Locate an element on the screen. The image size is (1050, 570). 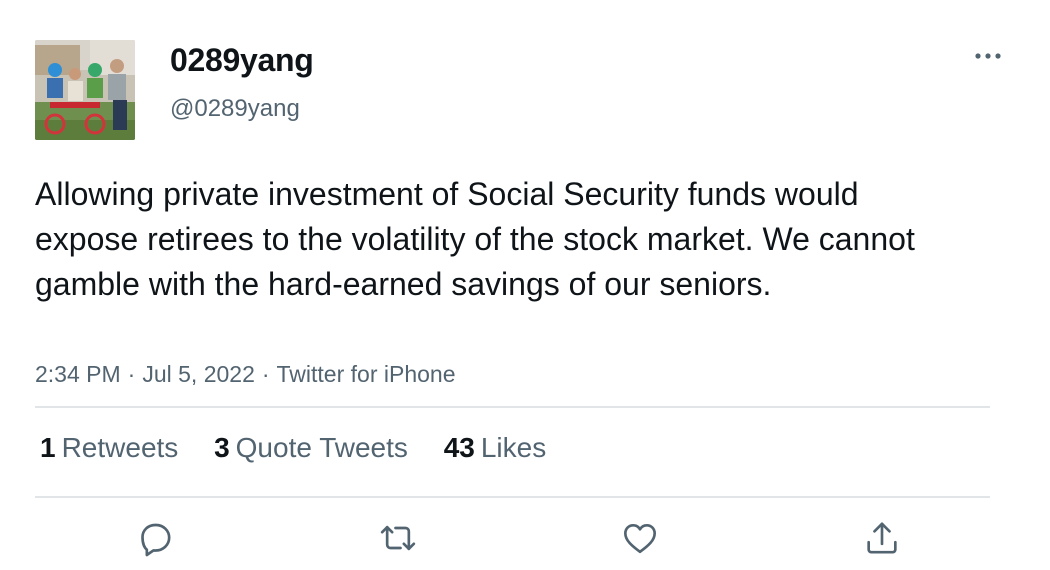
tweet-date: Jul 5, 2022 is located at coordinates (198, 374).